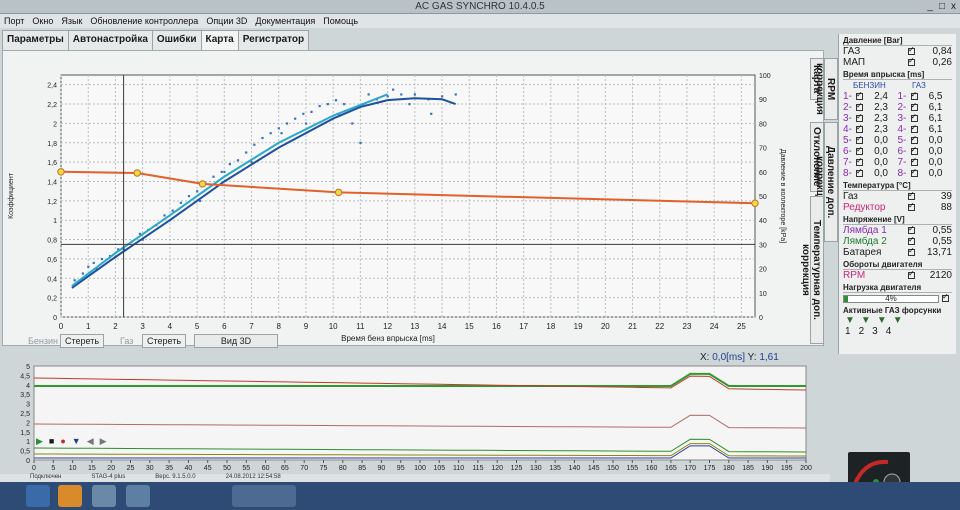  Describe the element at coordinates (35, 40) in the screenshot. I see `tab-parameters: Параметры` at that location.